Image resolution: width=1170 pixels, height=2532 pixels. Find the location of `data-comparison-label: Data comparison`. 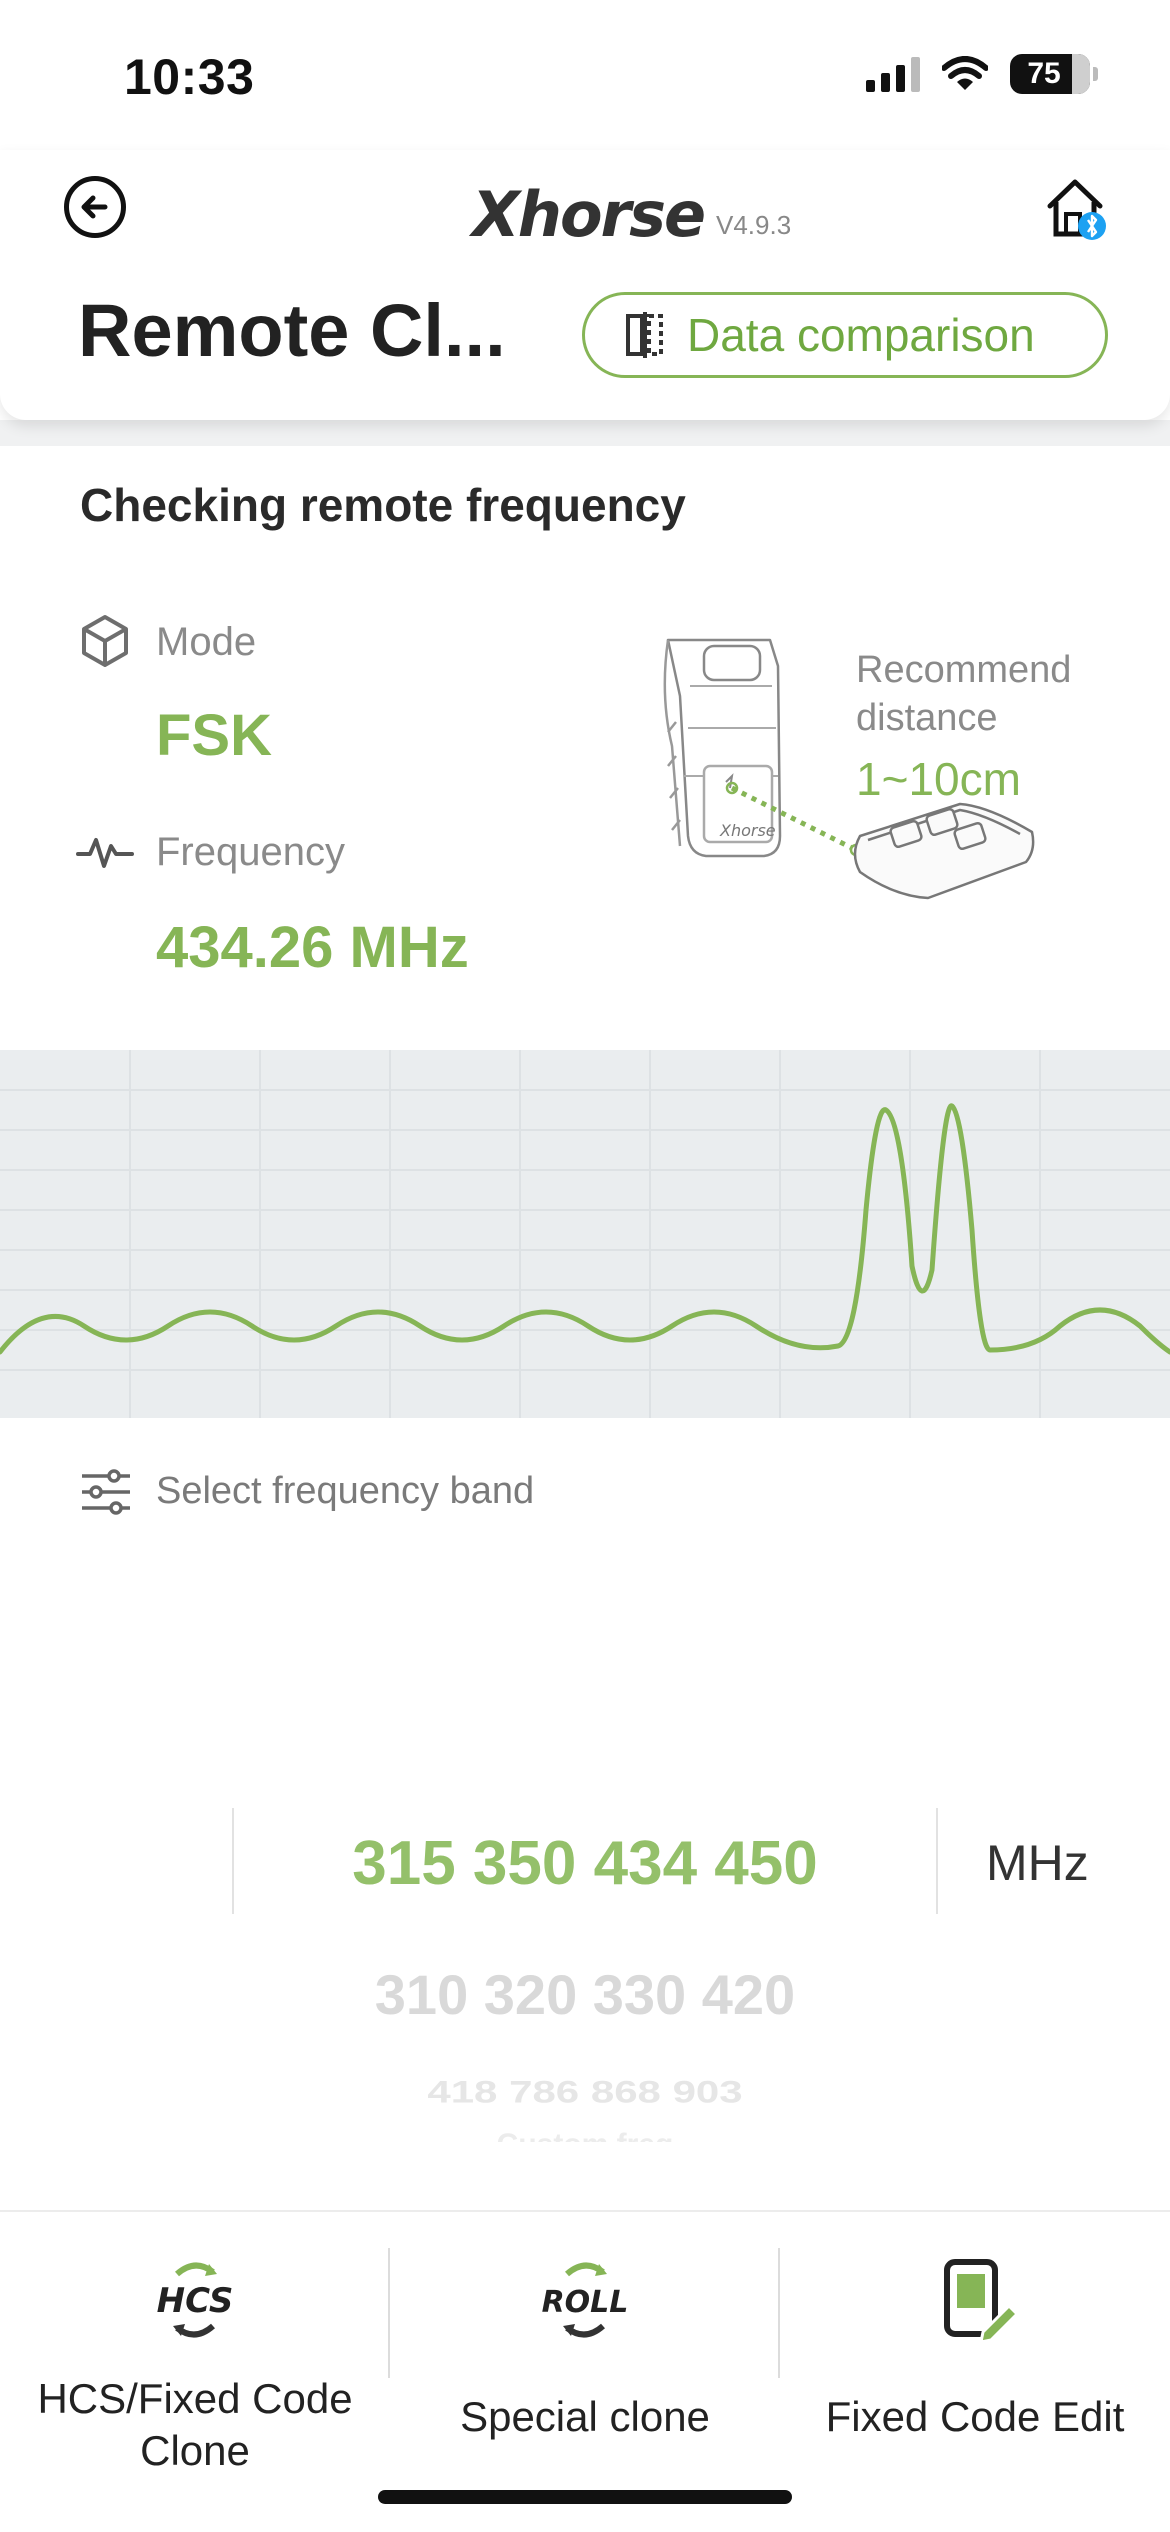

data-comparison-label: Data comparison is located at coordinates (861, 335).